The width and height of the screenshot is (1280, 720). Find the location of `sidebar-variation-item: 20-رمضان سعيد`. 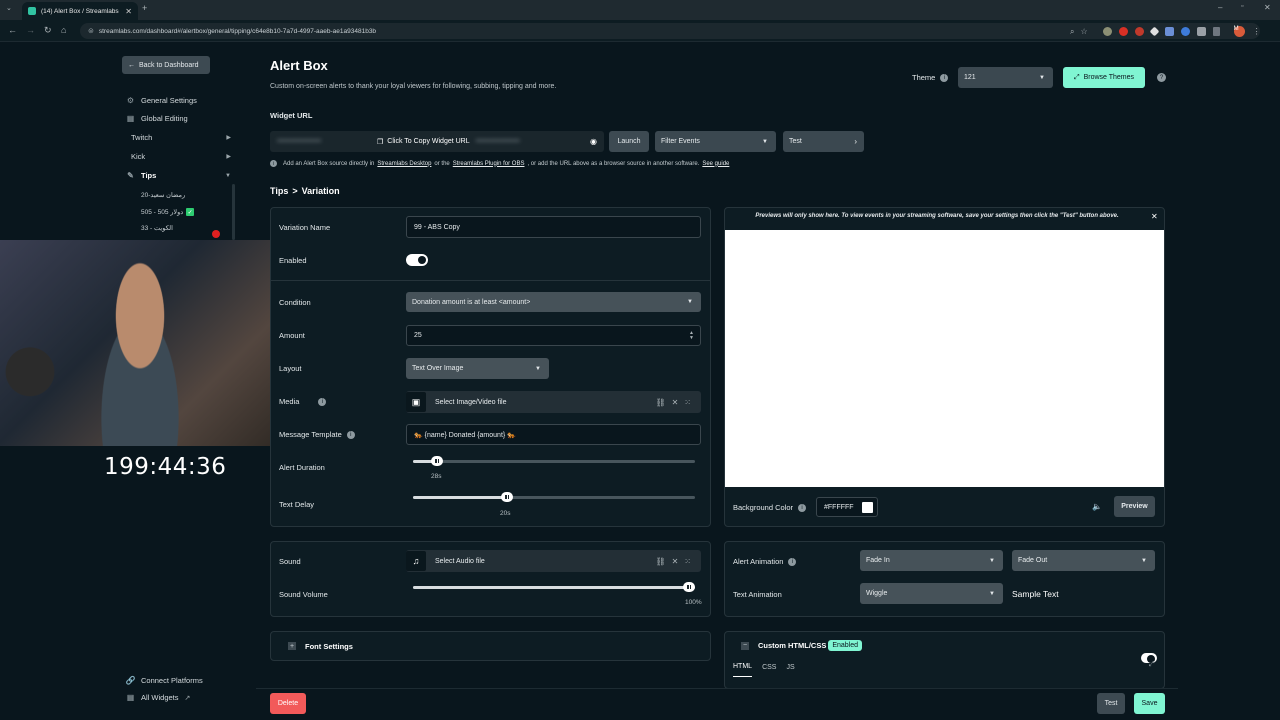

sidebar-variation-item: 20-رمضان سعيد is located at coordinates (163, 195).